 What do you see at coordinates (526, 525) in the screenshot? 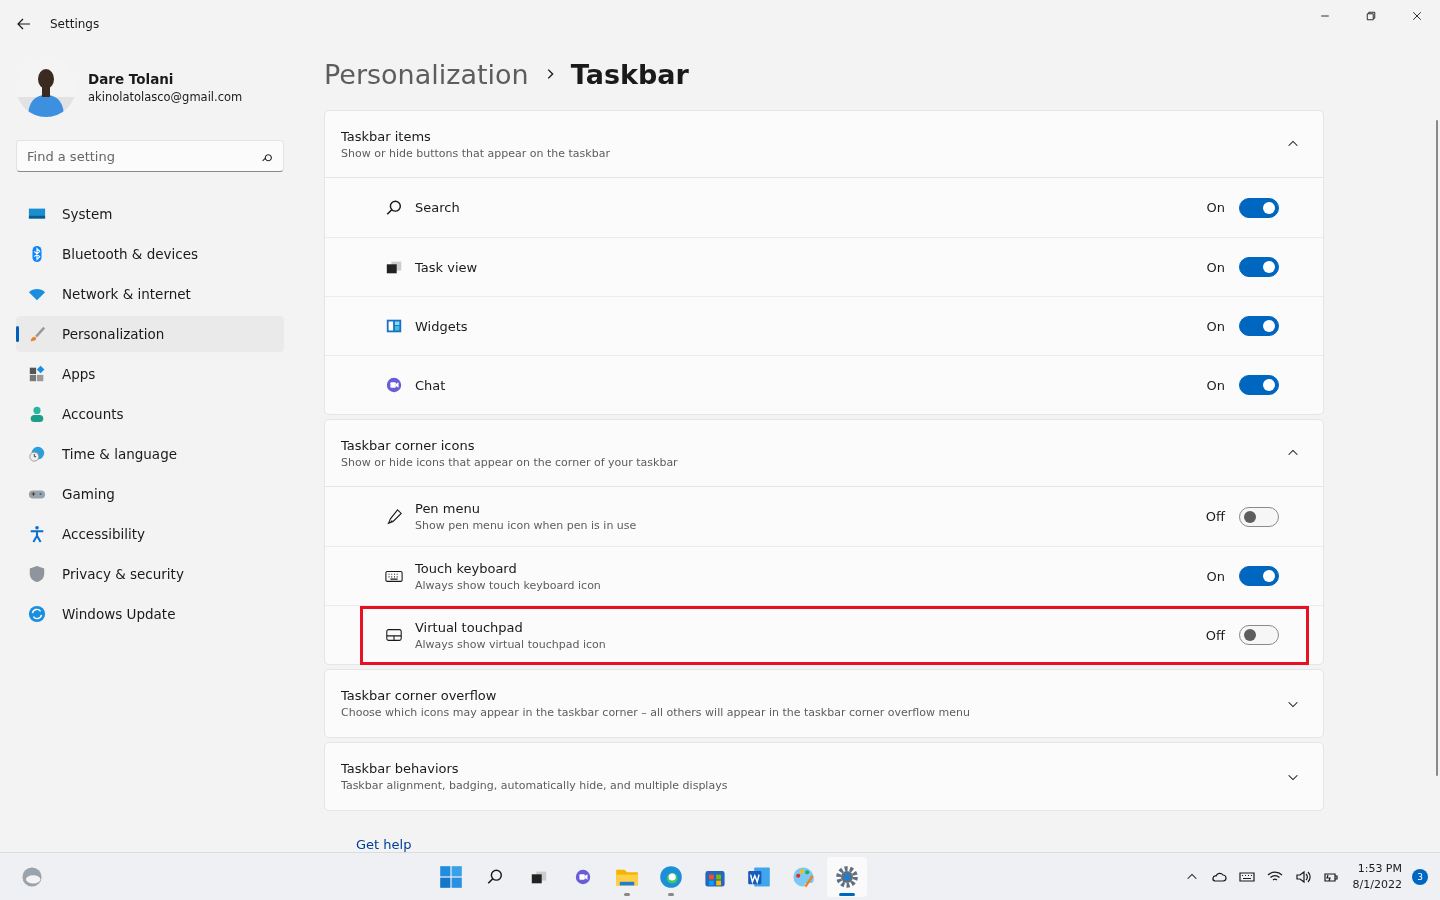
I see `setting-description: Show pen menu icon when pen is in use` at bounding box center [526, 525].